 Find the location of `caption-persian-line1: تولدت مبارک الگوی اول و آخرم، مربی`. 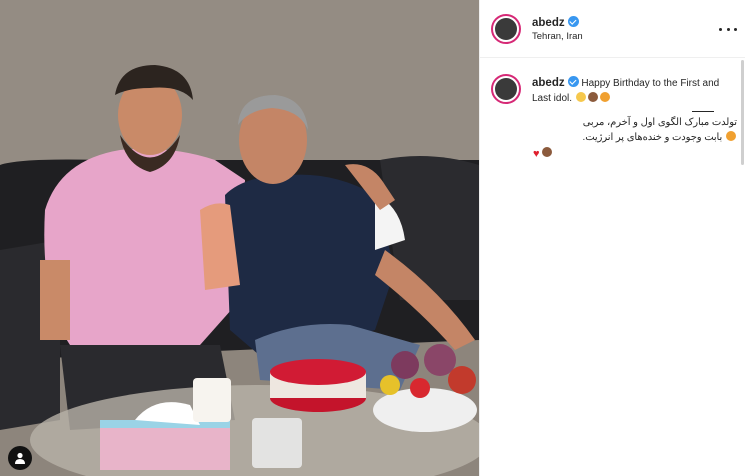

caption-persian-line1: تولدت مبارک الگوی اول و آخرم، مربی is located at coordinates (659, 123).